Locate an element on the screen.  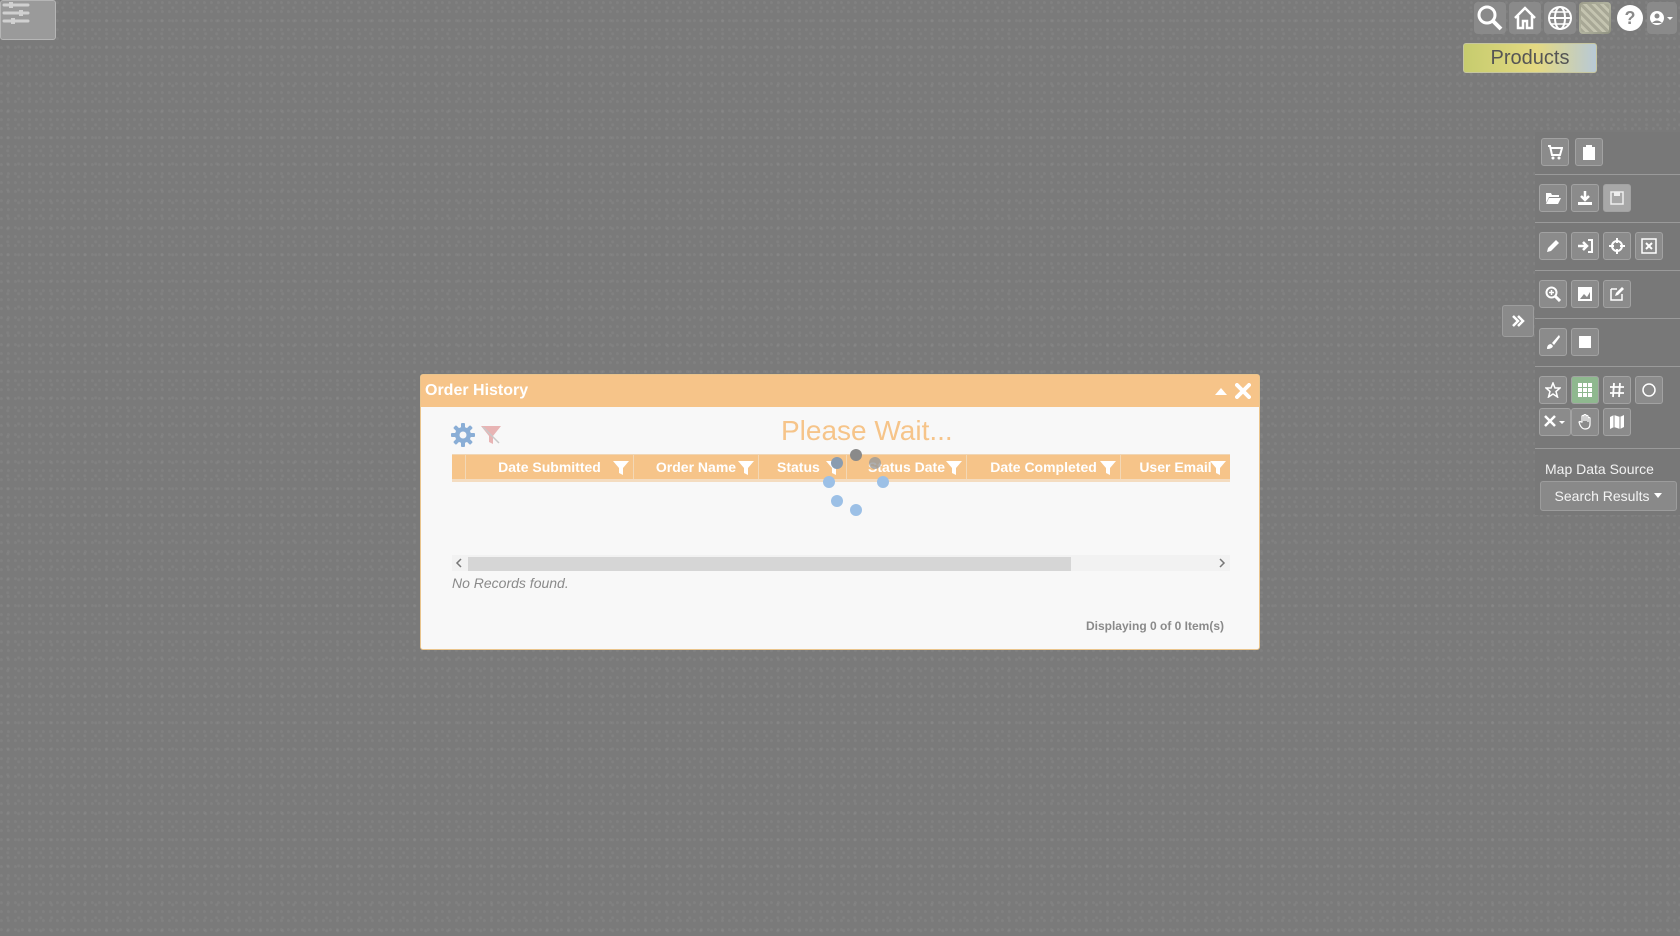
cart-button is located at coordinates (1555, 152).